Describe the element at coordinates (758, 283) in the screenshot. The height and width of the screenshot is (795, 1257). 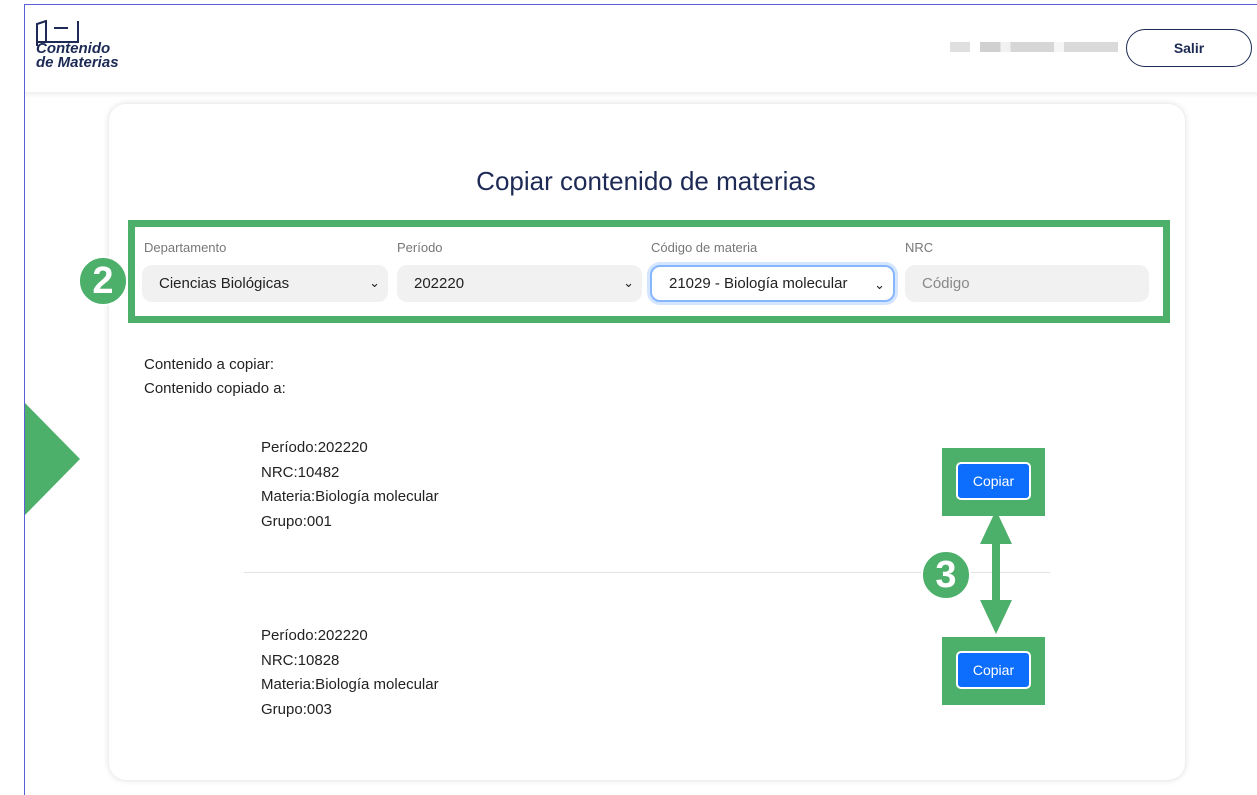
I see `subject-code-select-value: 21029 - Biología molecular` at that location.